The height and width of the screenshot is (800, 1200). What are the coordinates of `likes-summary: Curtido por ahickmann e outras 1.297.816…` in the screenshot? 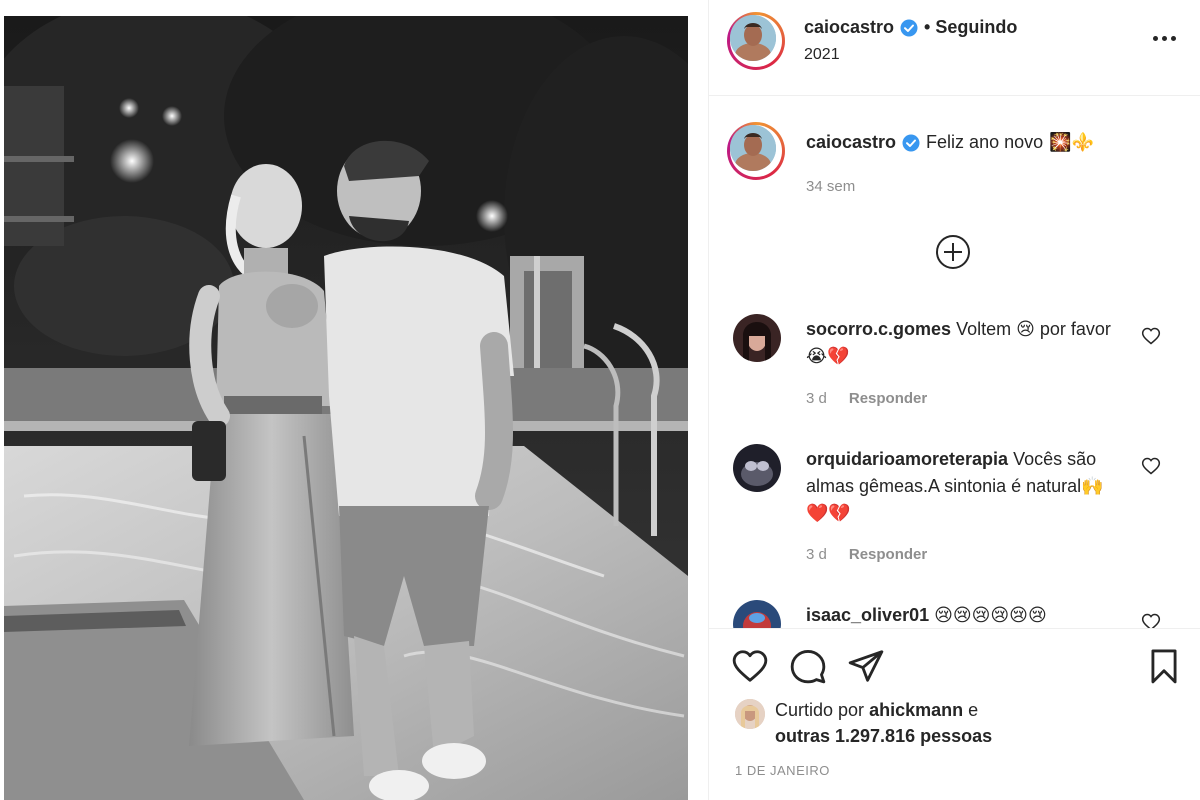 It's located at (863, 723).